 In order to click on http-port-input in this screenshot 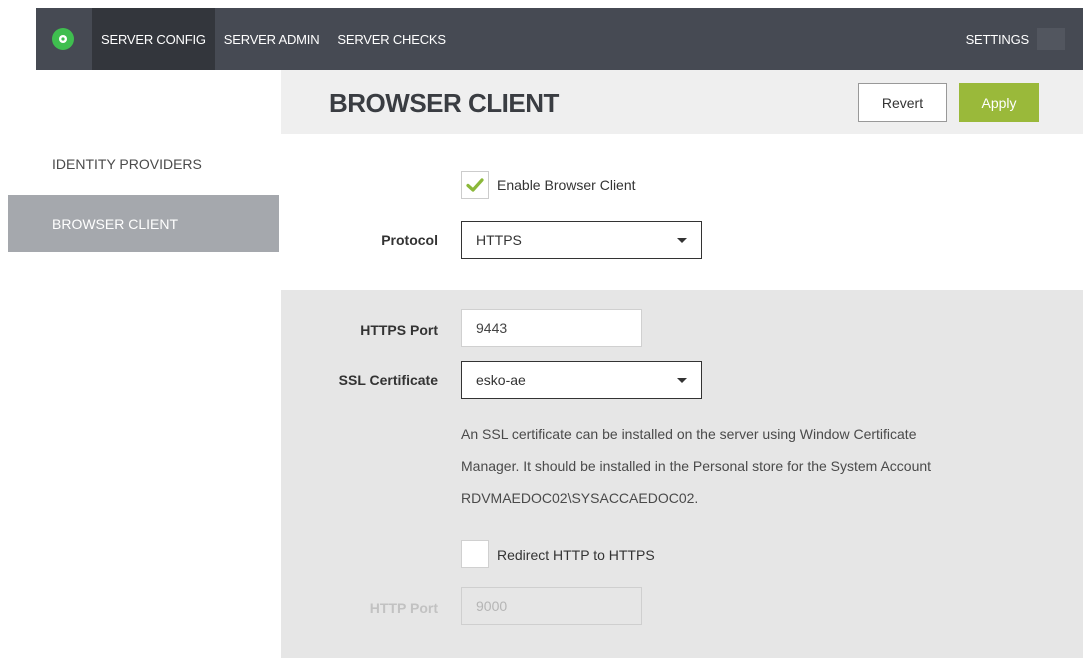, I will do `click(551, 606)`.